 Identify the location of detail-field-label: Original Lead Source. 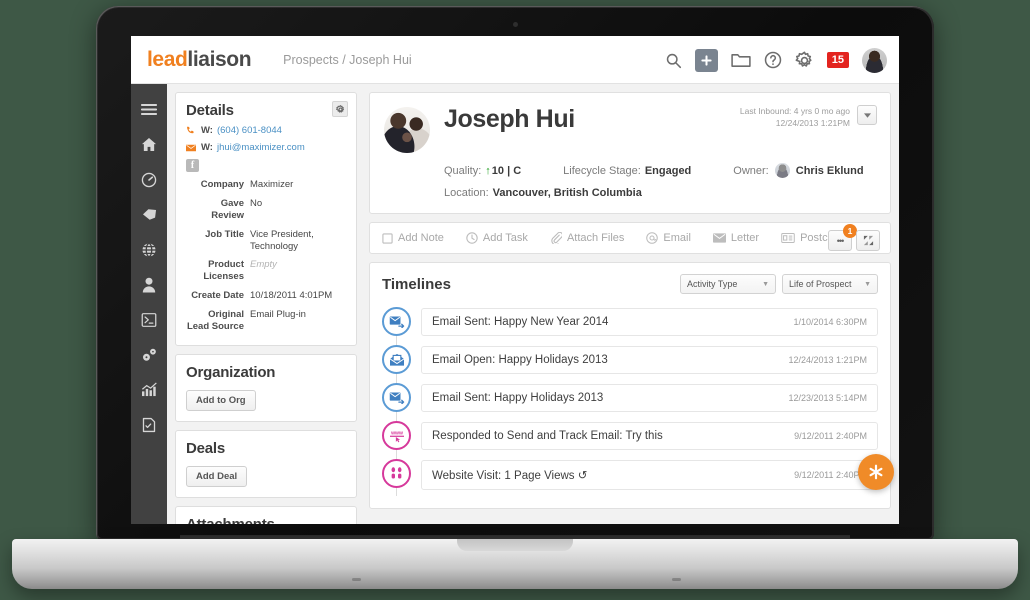
(215, 320).